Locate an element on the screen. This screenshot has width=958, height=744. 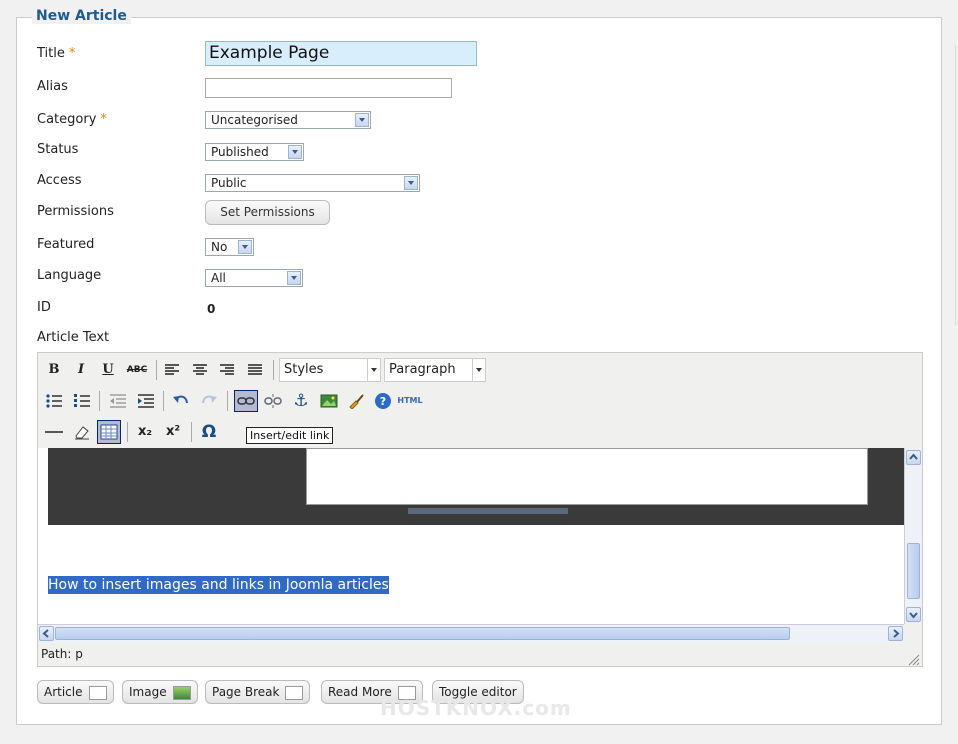
featured-label: Featured is located at coordinates (66, 244).